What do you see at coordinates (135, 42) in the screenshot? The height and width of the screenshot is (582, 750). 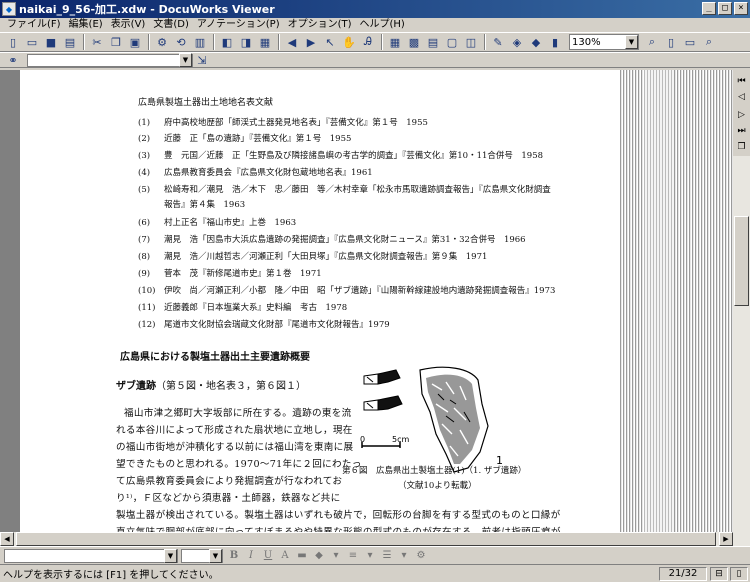 I see `paste-icon: ▣` at bounding box center [135, 42].